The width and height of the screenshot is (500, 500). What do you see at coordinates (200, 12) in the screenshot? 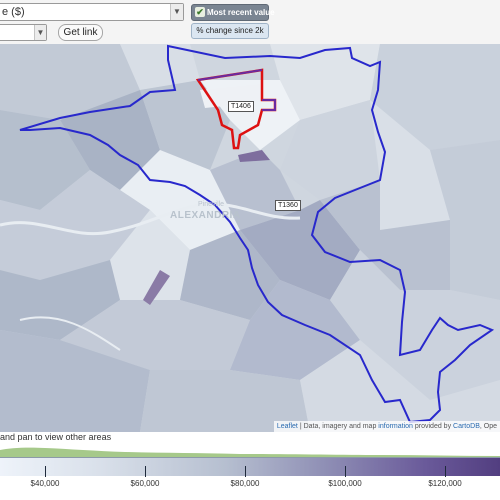
I see `checkmark-icon: ✔` at bounding box center [200, 12].